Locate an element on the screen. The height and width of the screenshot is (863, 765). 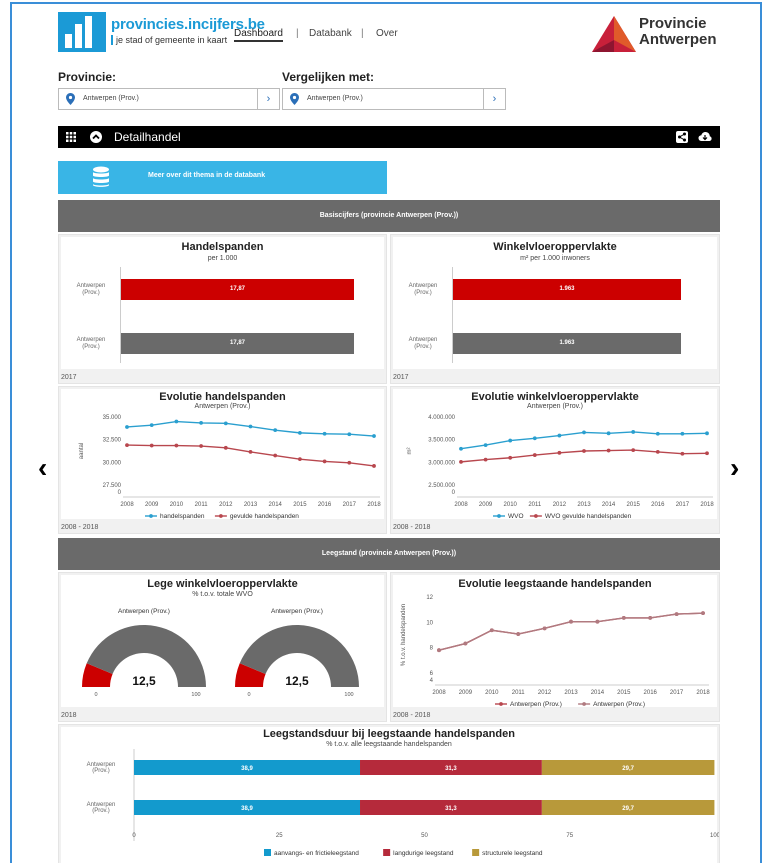
province-select: Antwerpen (Prov.) › is located at coordinates (169, 99).